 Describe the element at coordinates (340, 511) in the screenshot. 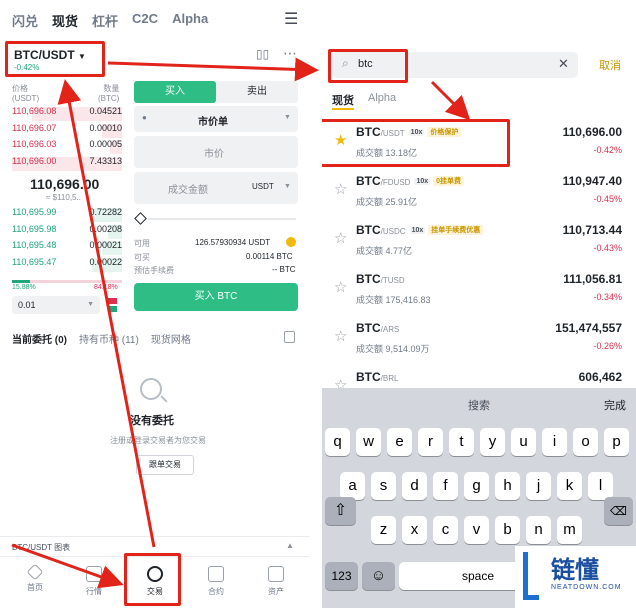

I see `shift-key: ⇧` at that location.